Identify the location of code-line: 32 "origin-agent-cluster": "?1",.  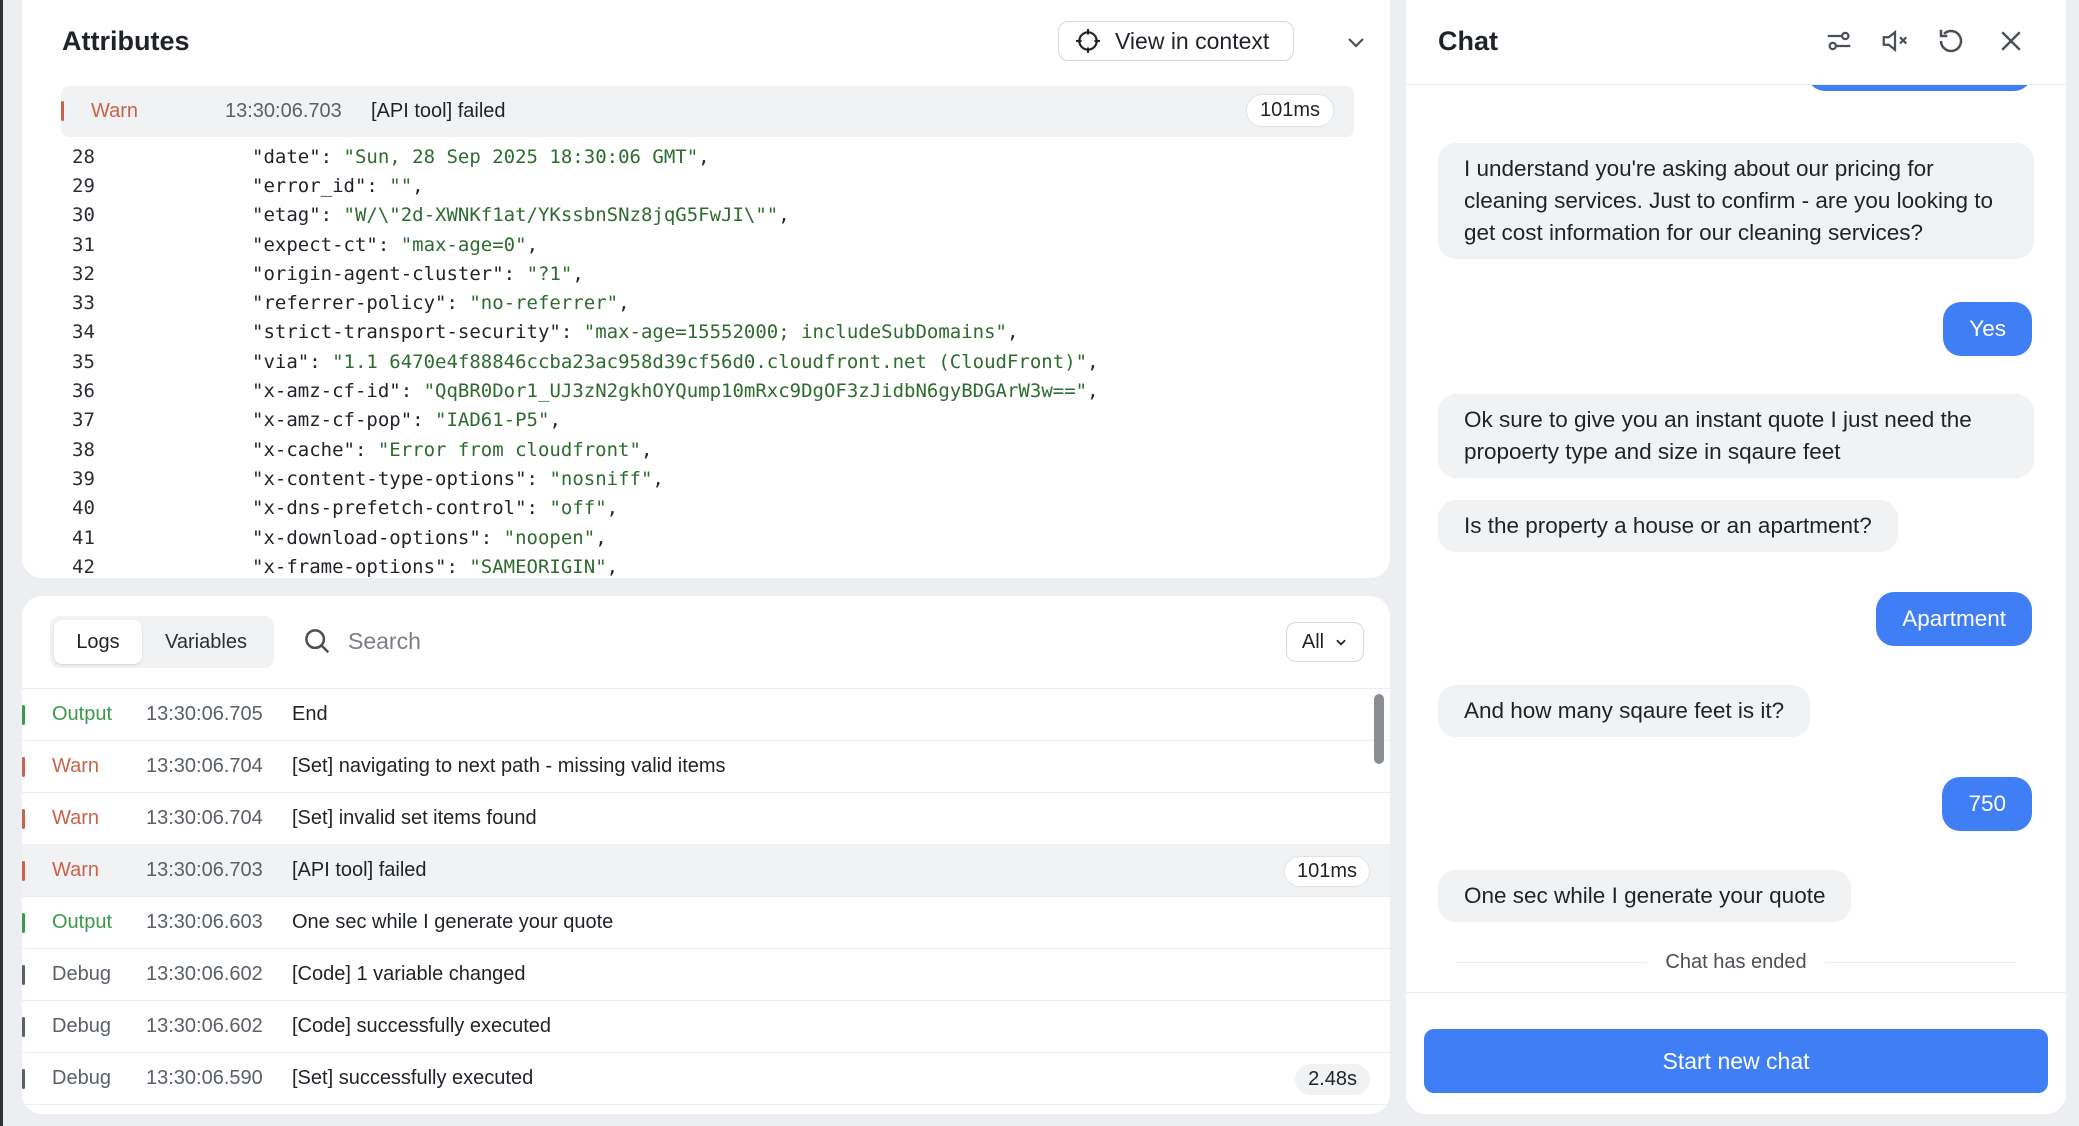
(706, 273).